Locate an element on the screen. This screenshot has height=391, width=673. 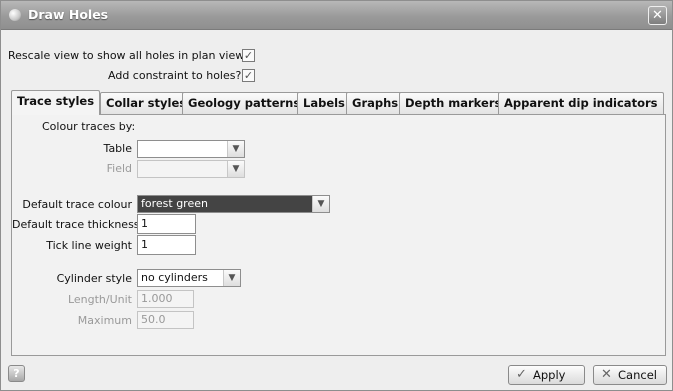
app-icon is located at coordinates (15, 15).